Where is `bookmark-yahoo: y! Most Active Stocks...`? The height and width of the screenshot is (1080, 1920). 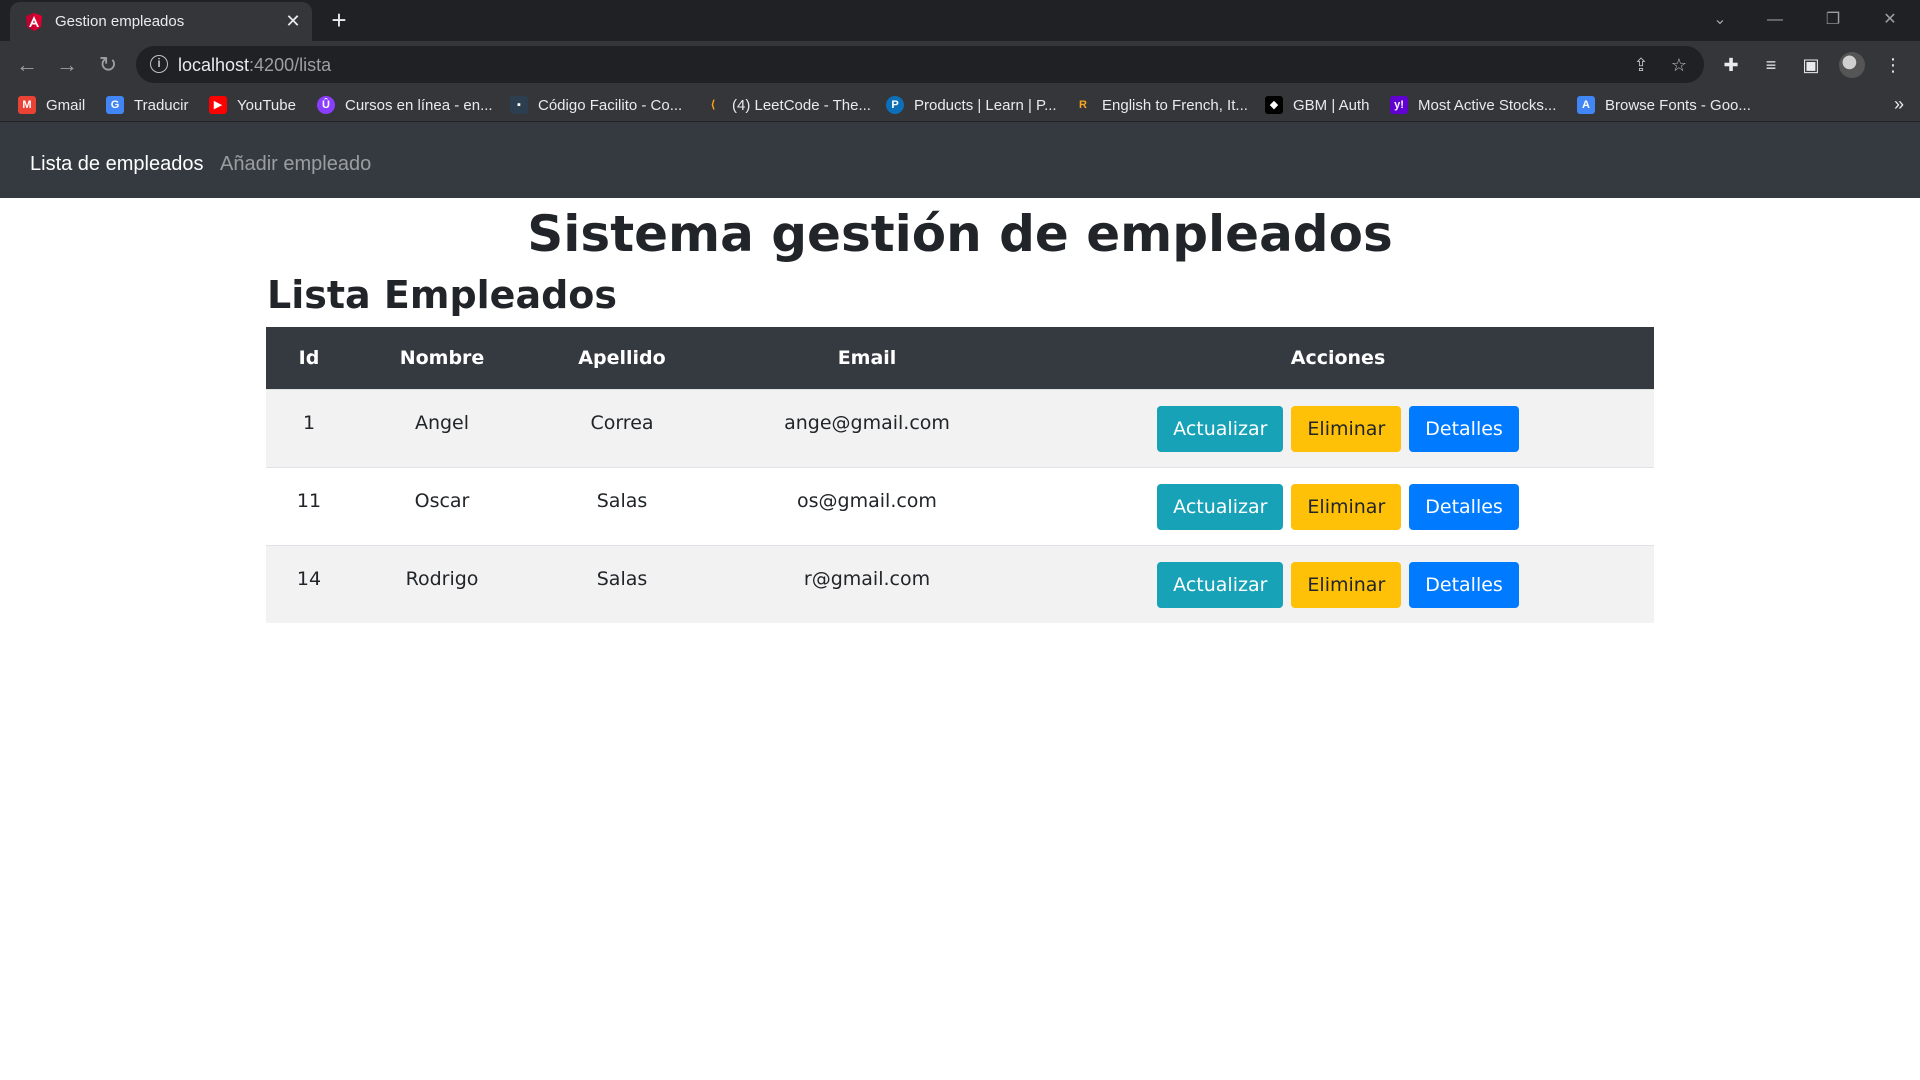 bookmark-yahoo: y! Most Active Stocks... is located at coordinates (1473, 105).